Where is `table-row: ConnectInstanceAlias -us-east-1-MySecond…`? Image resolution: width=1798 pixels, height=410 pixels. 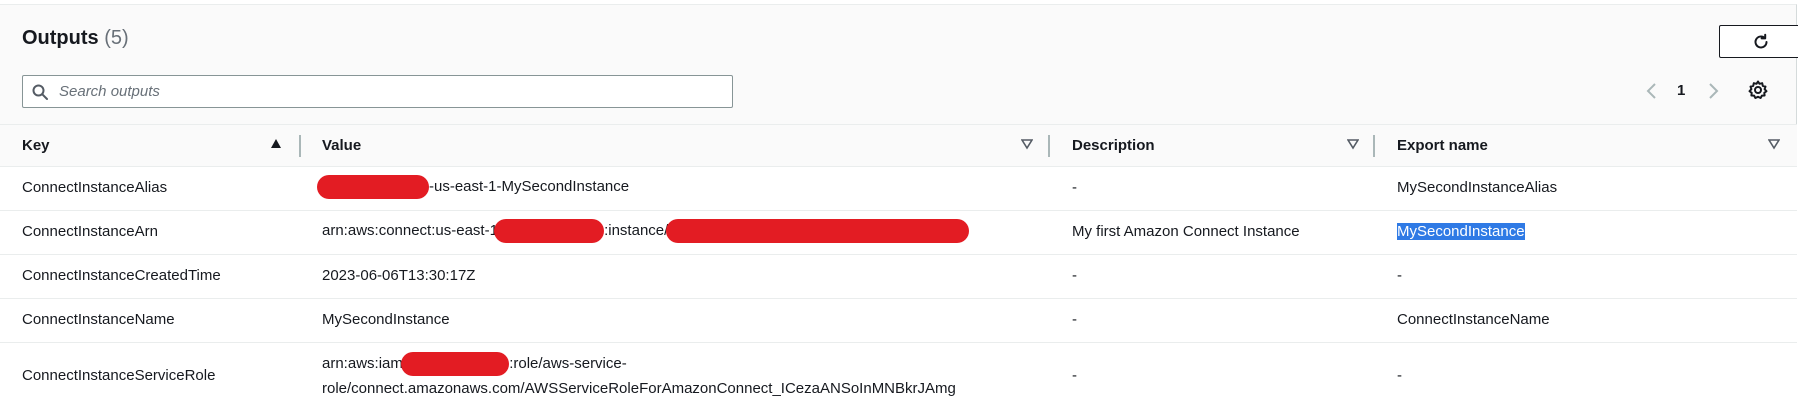
table-row: ConnectInstanceAlias -us-east-1-MySecond… is located at coordinates (898, 189).